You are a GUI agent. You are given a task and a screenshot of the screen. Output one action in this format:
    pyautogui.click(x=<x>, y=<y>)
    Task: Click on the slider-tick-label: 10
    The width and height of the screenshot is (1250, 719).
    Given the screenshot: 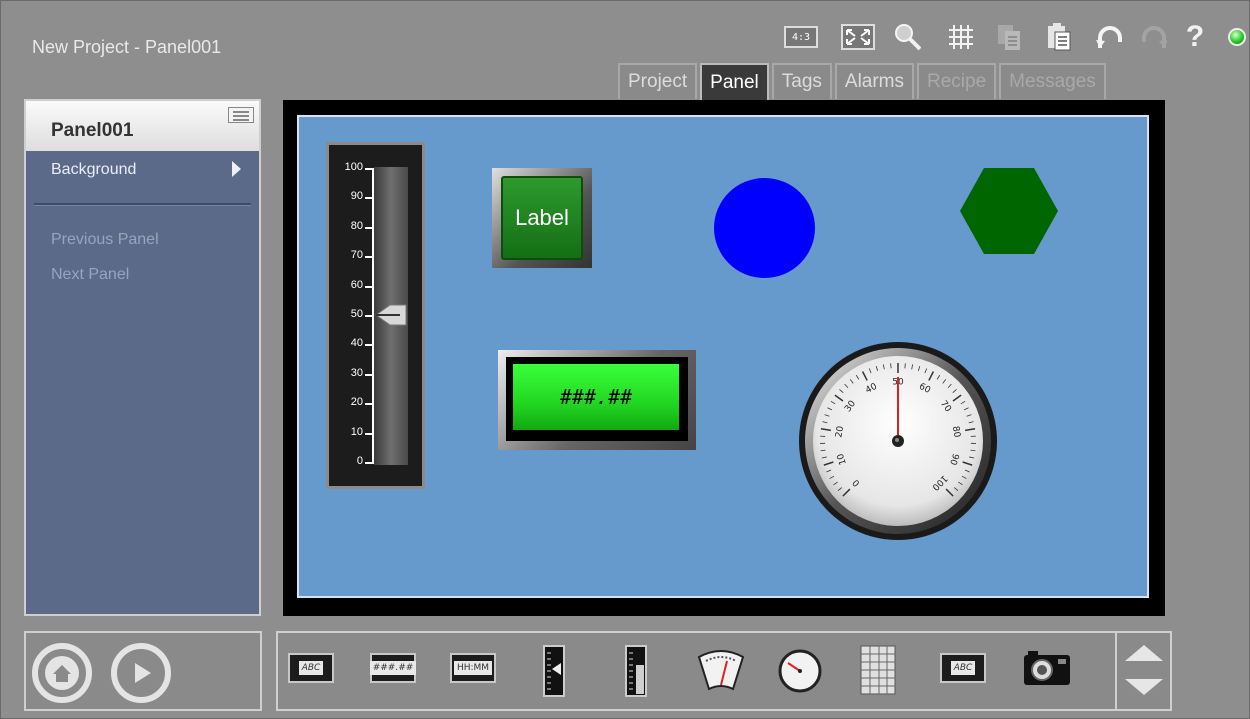 What is the action you would take?
    pyautogui.click(x=356, y=431)
    